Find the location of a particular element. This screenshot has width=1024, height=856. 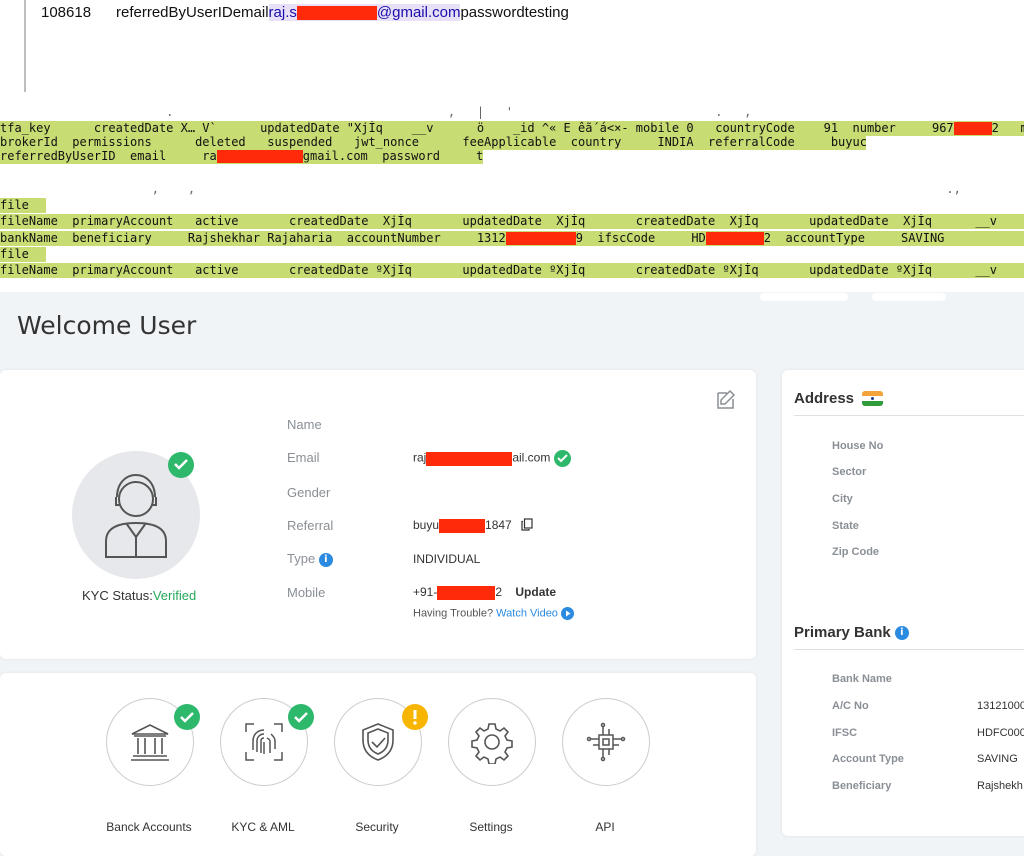

address-divider is located at coordinates (909, 415).